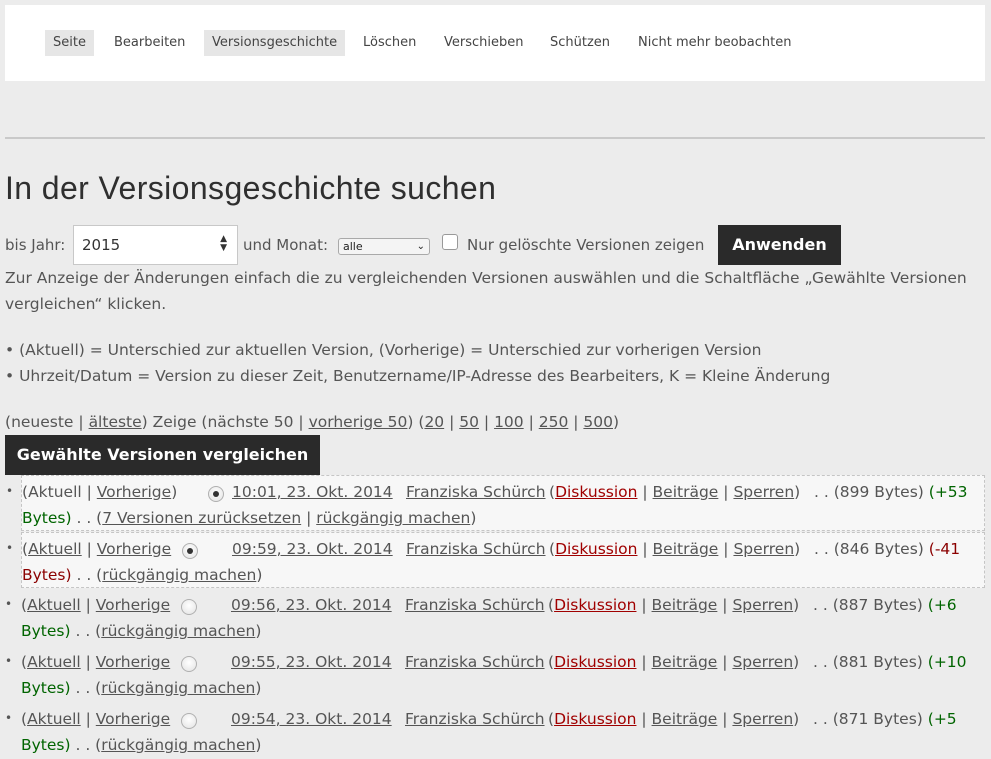  Describe the element at coordinates (389, 43) in the screenshot. I see `tab-loeschen: Löschen` at that location.